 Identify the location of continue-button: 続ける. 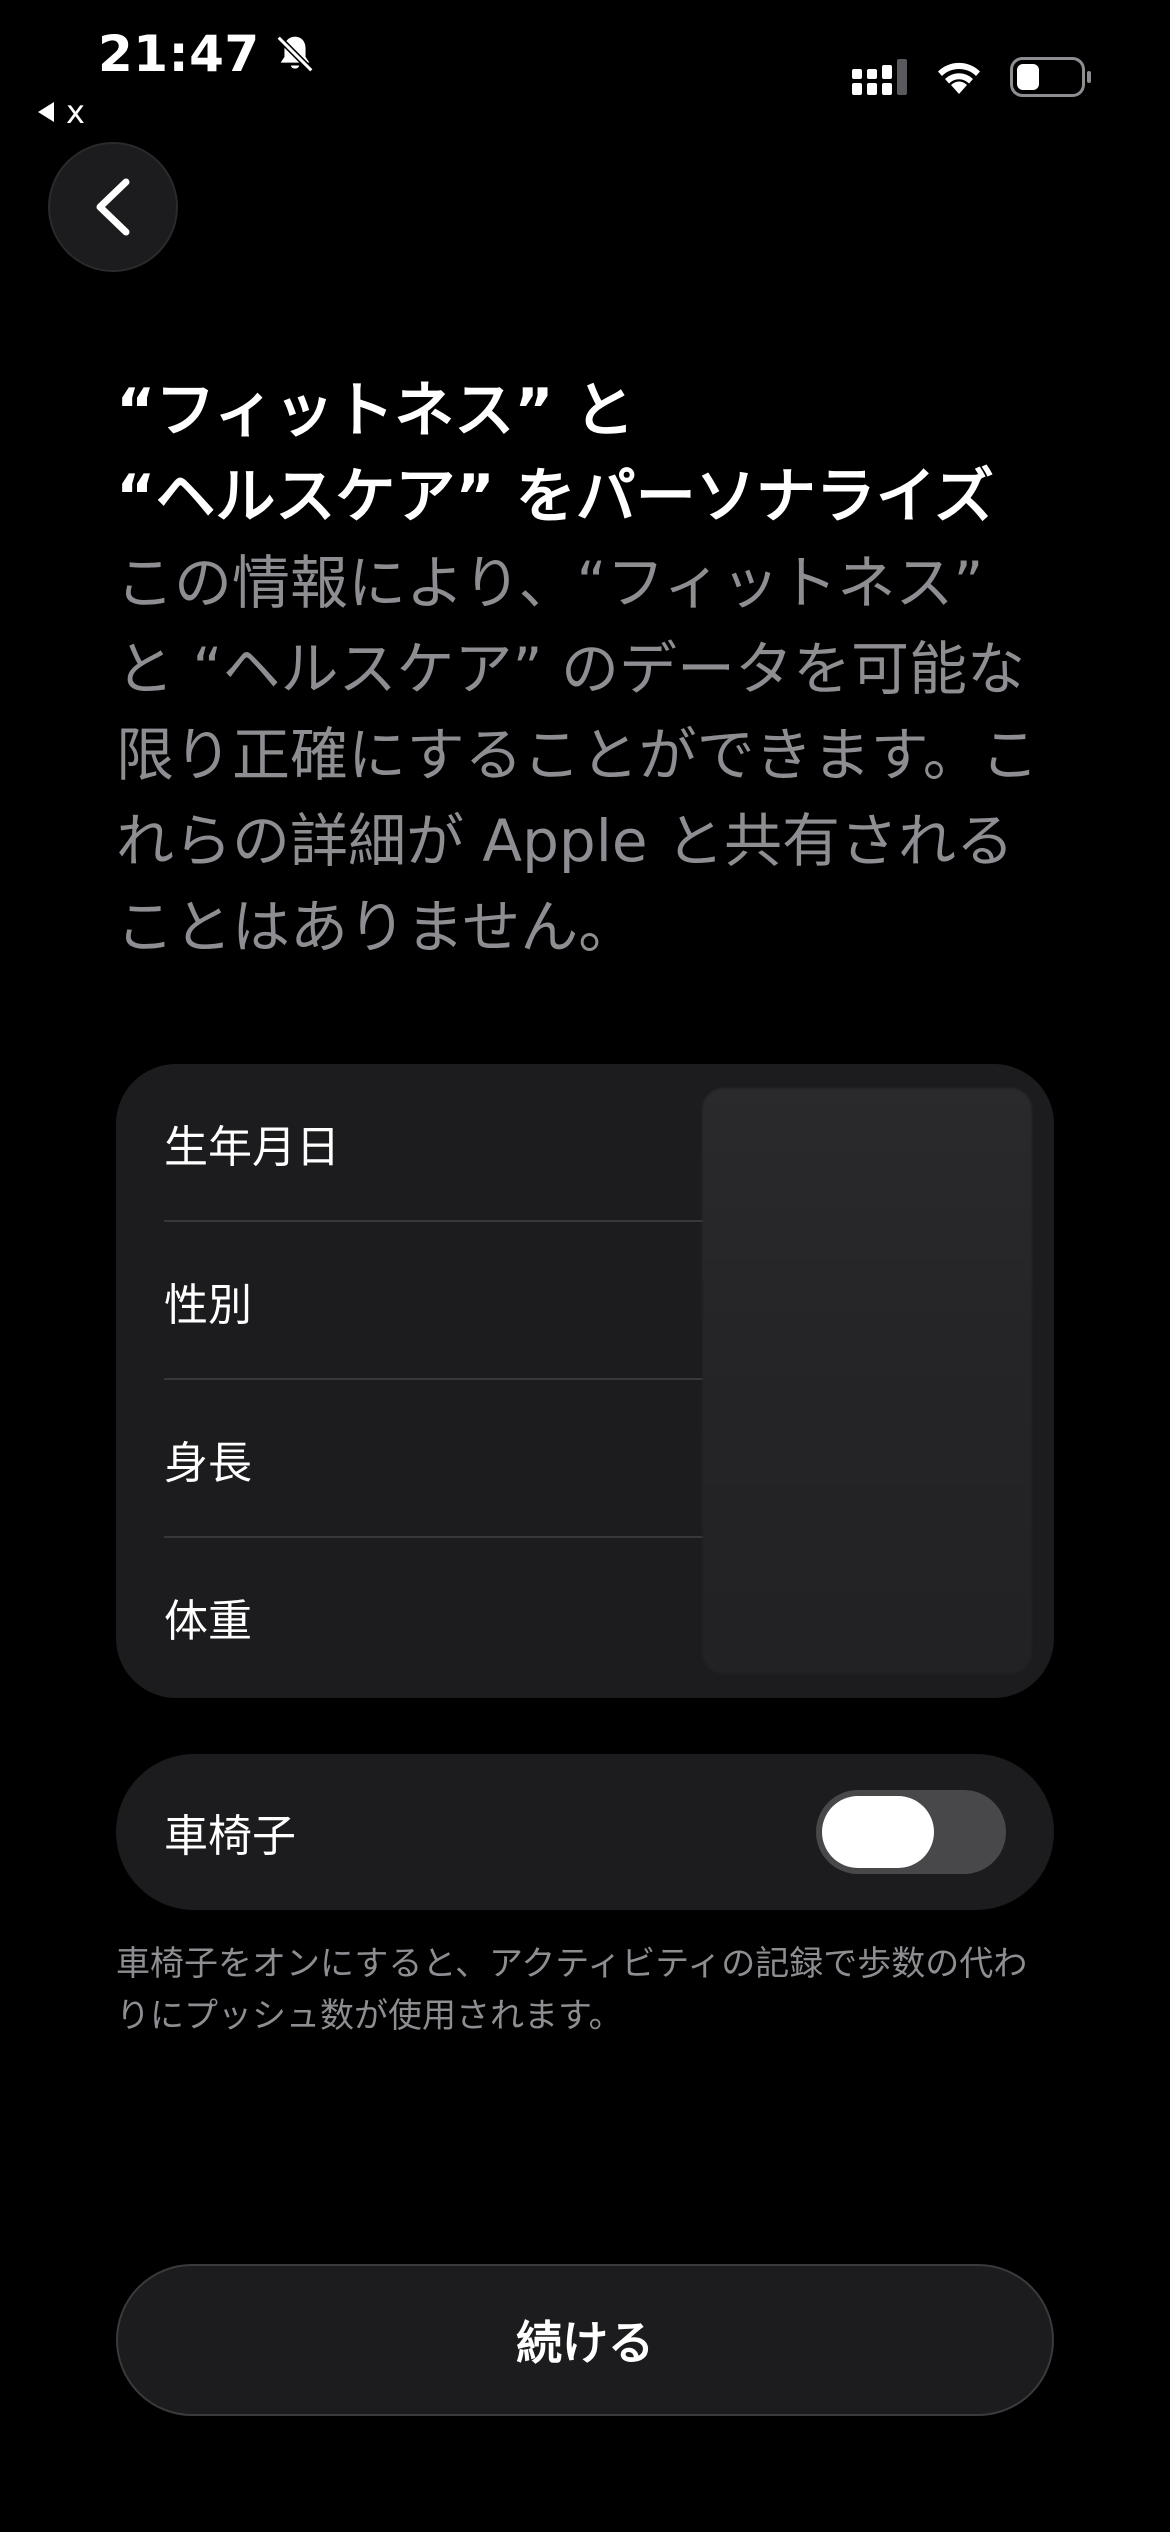
(585, 2340).